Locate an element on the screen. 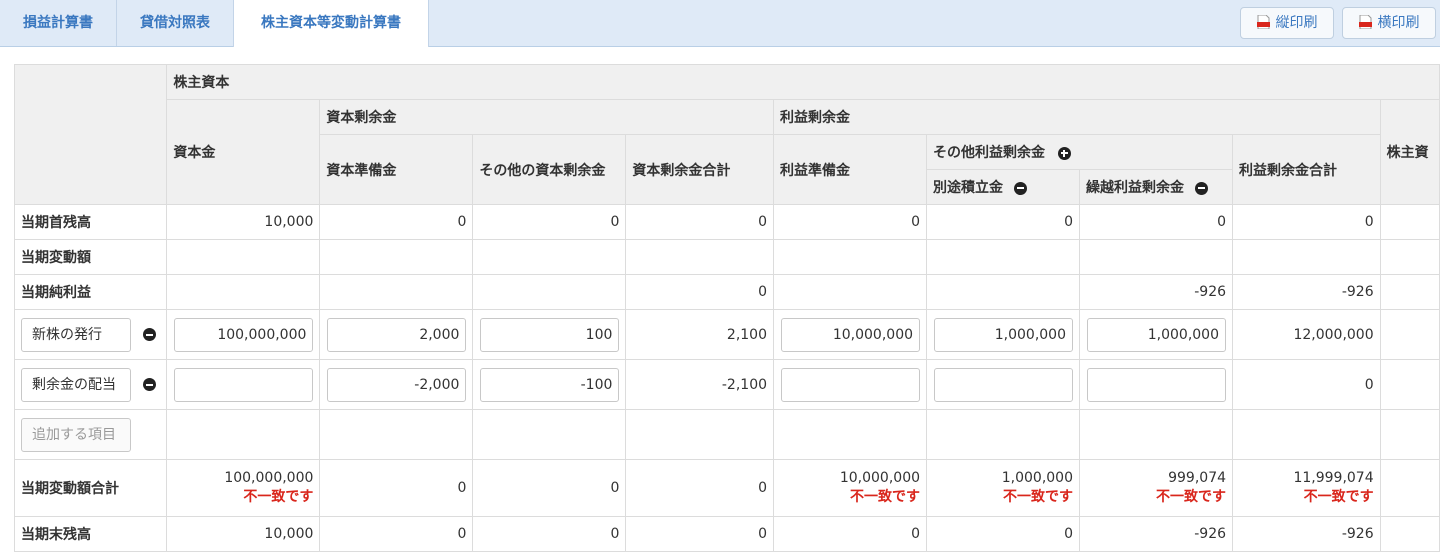 The height and width of the screenshot is (552, 1440). cell-value: 12,000,000 is located at coordinates (1306, 334).